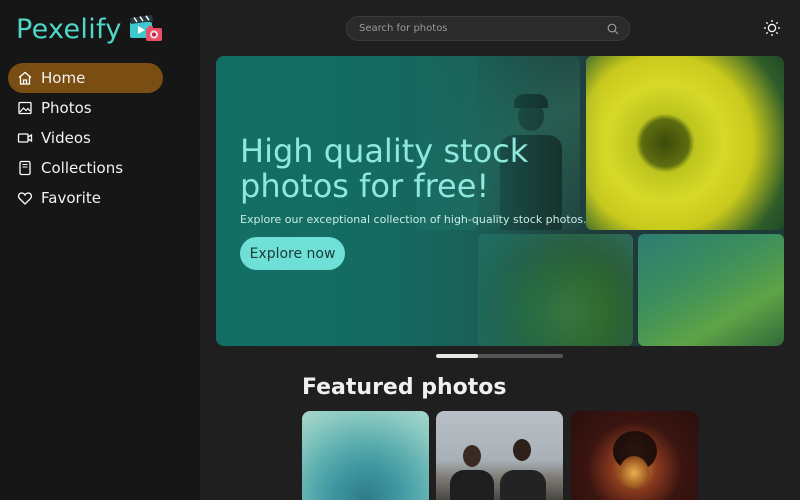  I want to click on collections-icon, so click(25, 168).